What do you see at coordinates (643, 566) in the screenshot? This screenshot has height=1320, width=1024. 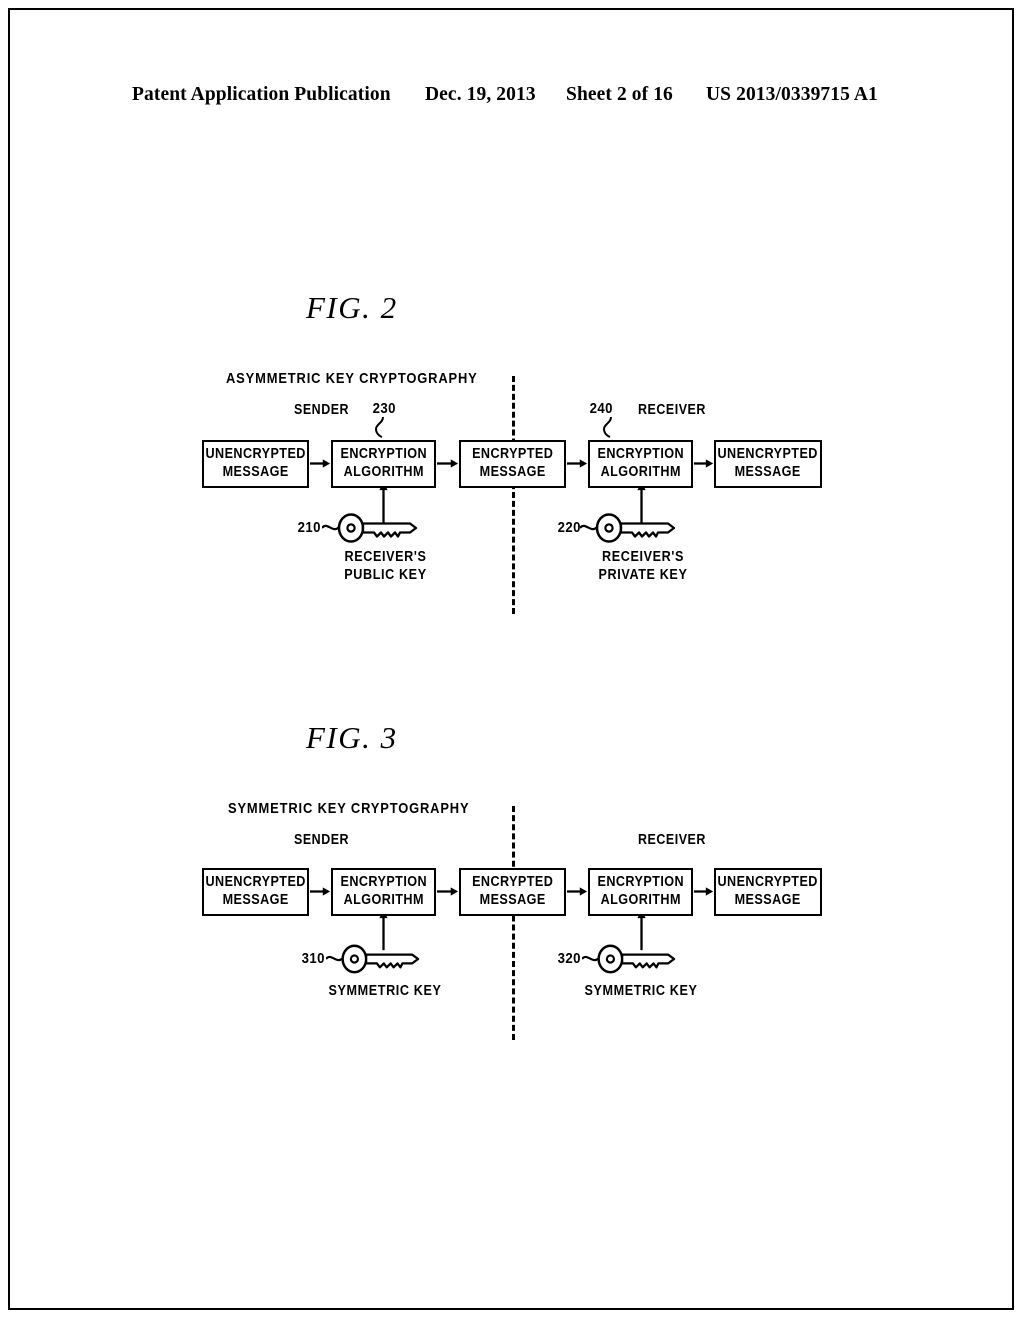 I see `figure-2-key-caption-receiver: RECEIVER'S PRIVATE KEY` at bounding box center [643, 566].